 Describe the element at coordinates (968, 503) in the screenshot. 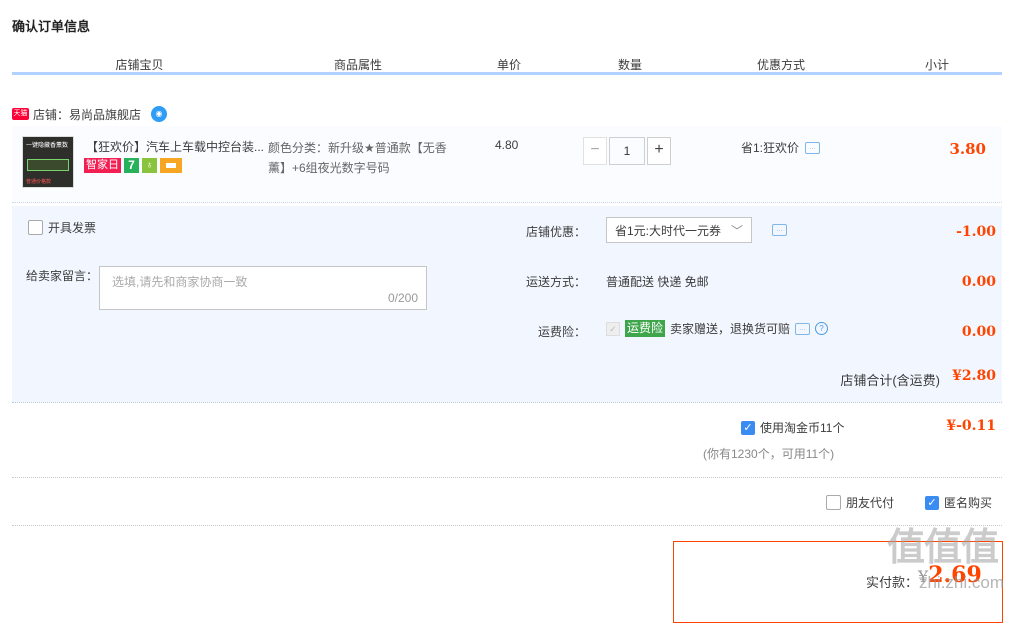

I see `anonymous-label: 匿名购买` at that location.